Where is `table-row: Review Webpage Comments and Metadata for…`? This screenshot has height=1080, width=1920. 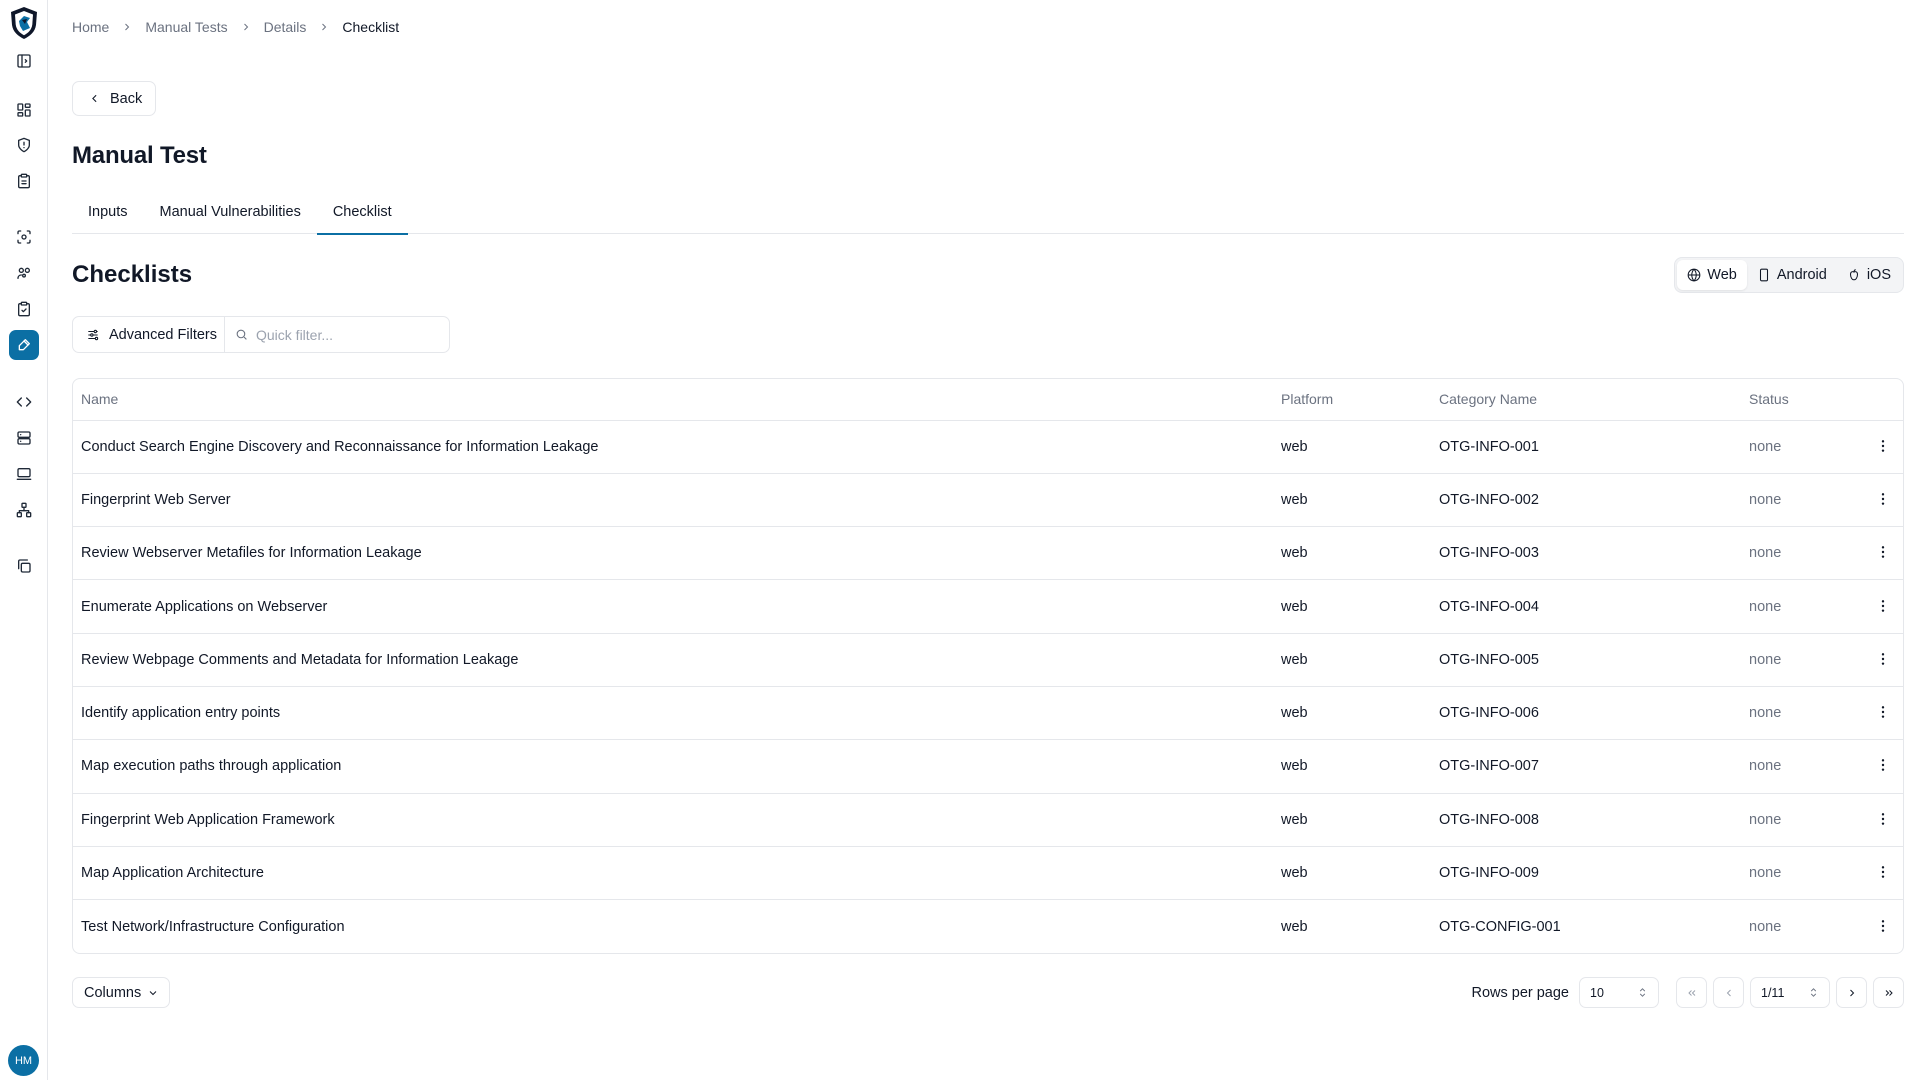 table-row: Review Webpage Comments and Metadata for… is located at coordinates (988, 659).